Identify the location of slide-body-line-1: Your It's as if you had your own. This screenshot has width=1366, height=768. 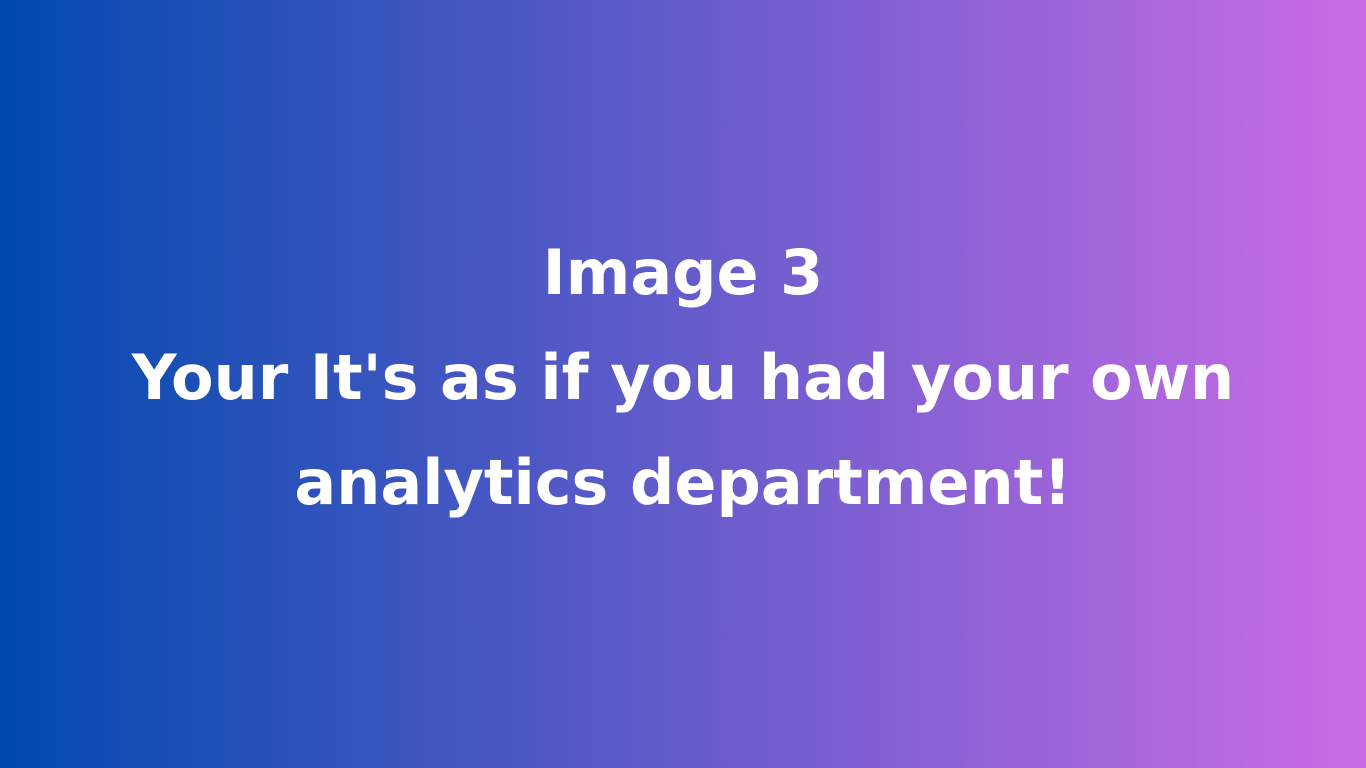
(683, 377).